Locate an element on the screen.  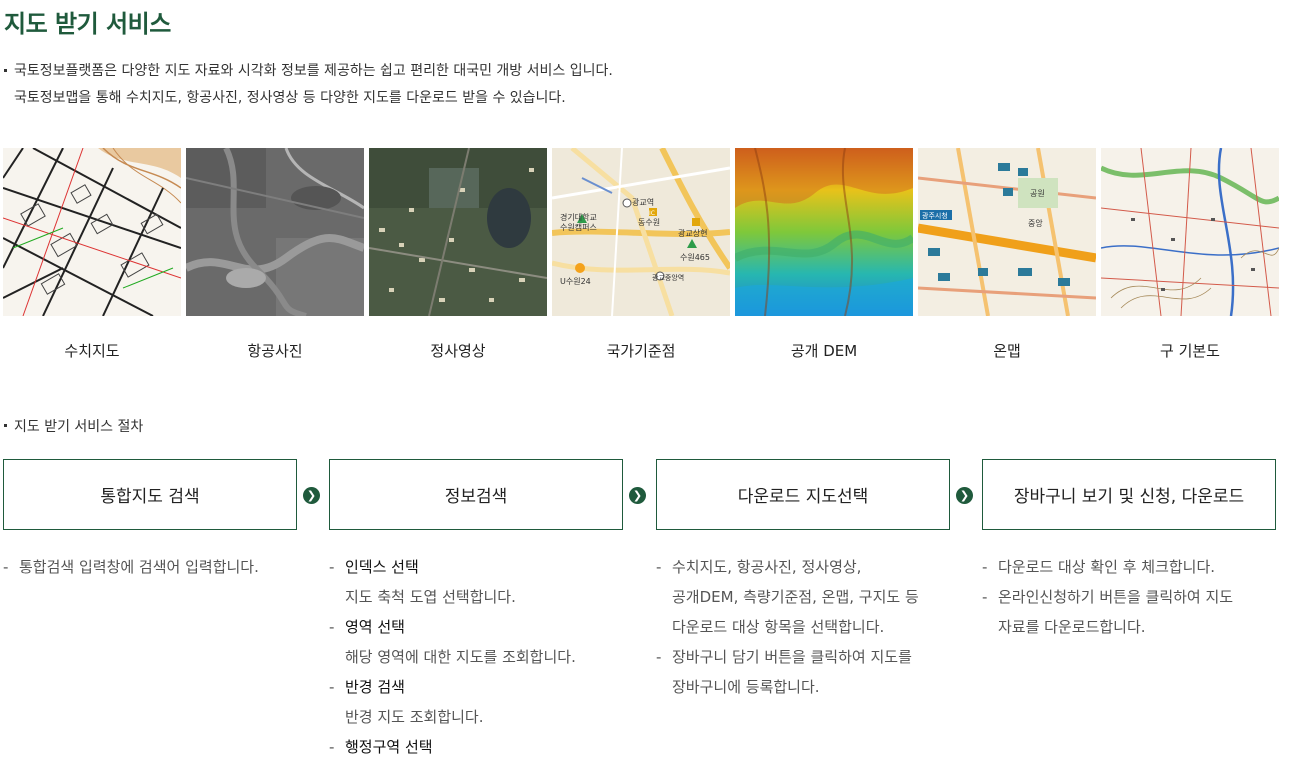
desc-text: 장바구니 담기 버튼을 클릭하여 지도를 is located at coordinates (792, 657).